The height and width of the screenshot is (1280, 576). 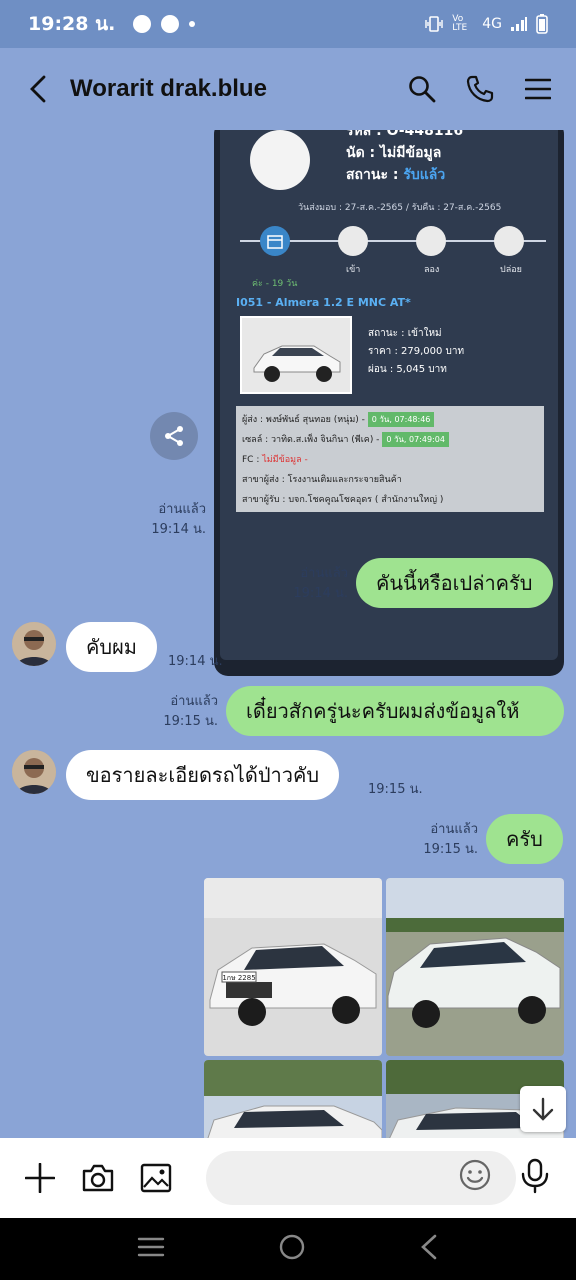 I want to click on menu-button, so click(x=538, y=89).